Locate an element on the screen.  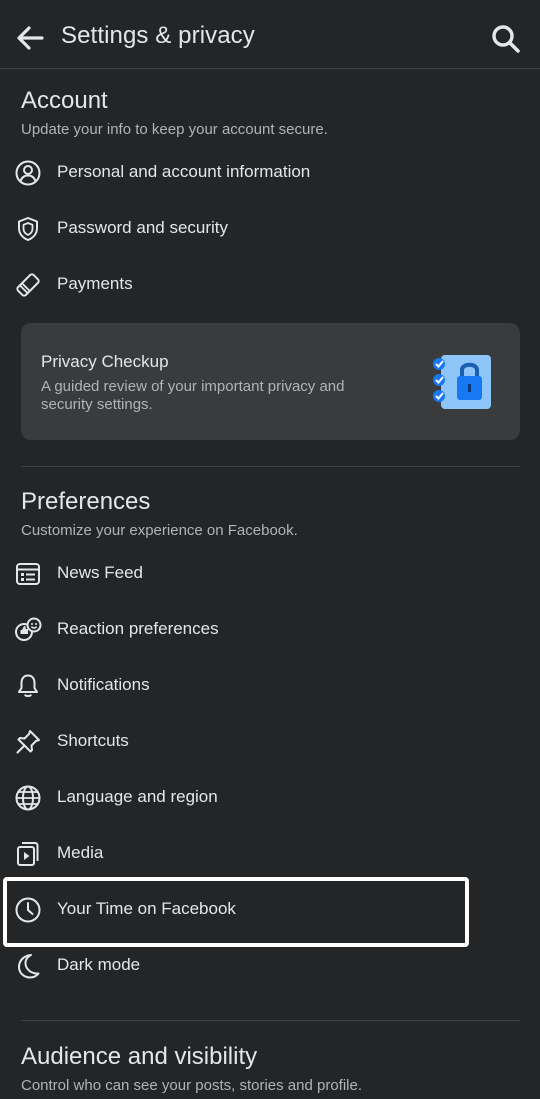
top-bar: Settings & privacy is located at coordinates (270, 34).